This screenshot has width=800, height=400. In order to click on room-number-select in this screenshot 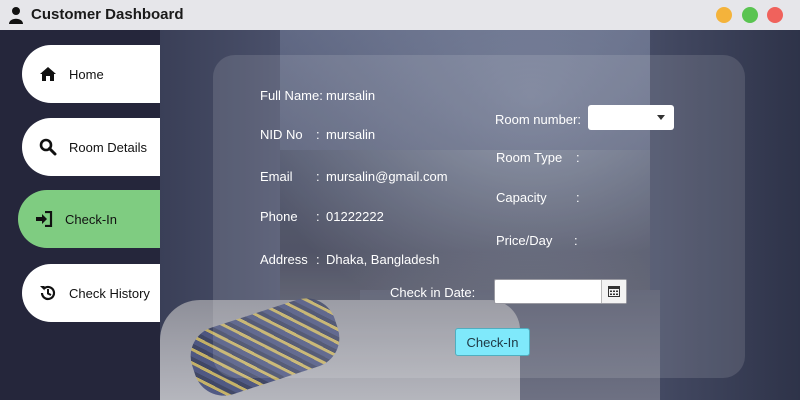, I will do `click(631, 117)`.